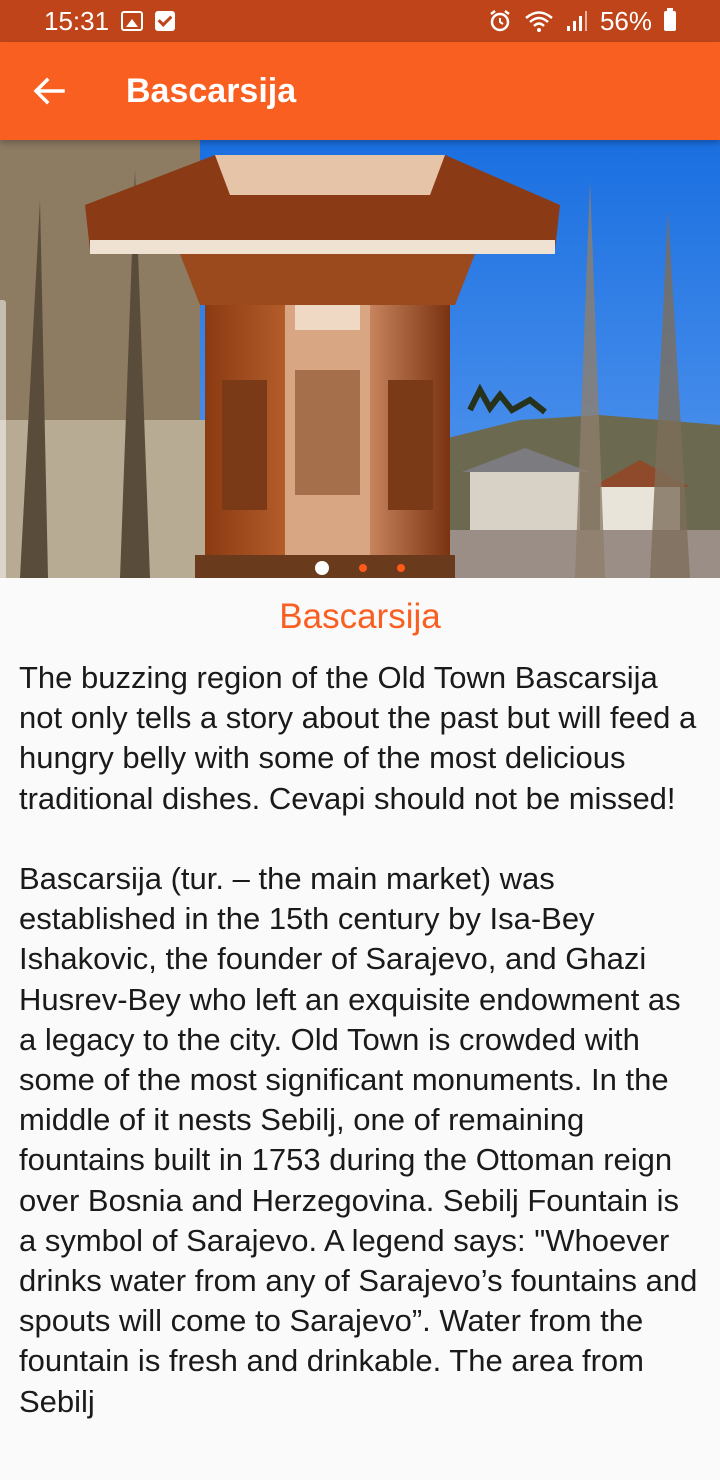 The image size is (720, 1480). I want to click on status-right: 56%, so click(582, 21).